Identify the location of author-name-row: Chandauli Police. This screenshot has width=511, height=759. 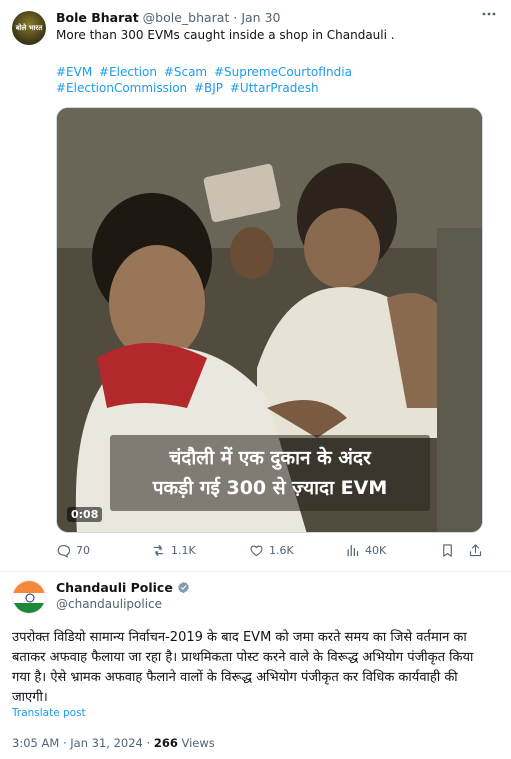
(123, 587).